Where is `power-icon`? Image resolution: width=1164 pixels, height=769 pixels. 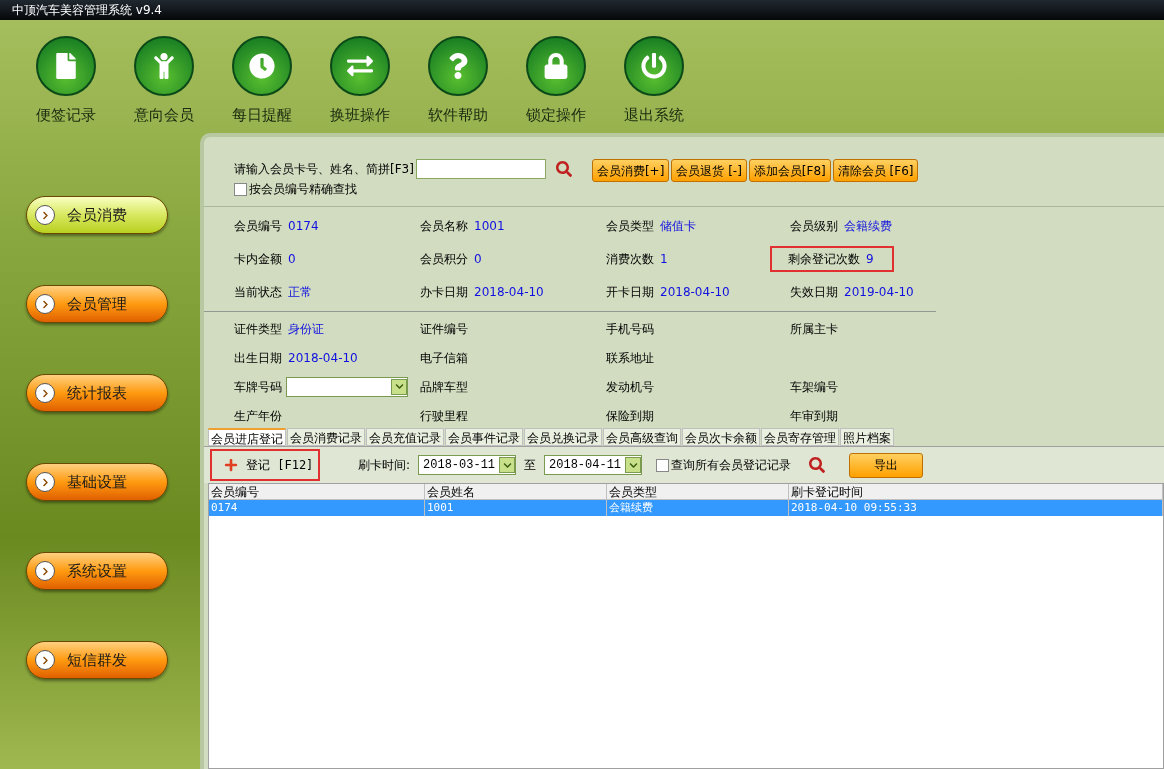
power-icon is located at coordinates (654, 66).